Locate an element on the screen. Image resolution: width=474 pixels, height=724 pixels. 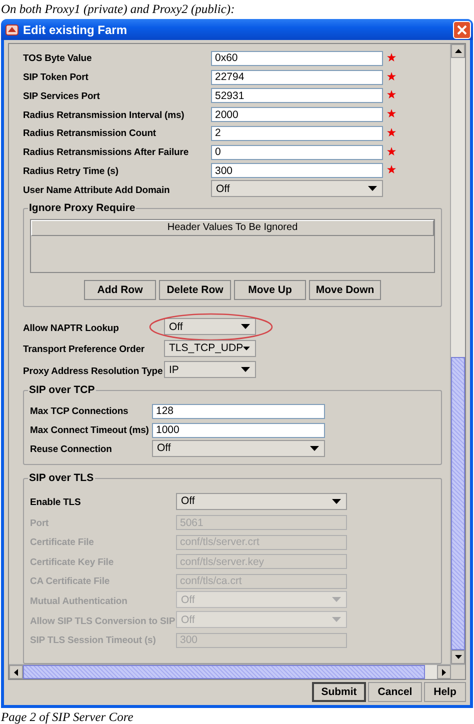
text-field: 2 is located at coordinates (297, 133).